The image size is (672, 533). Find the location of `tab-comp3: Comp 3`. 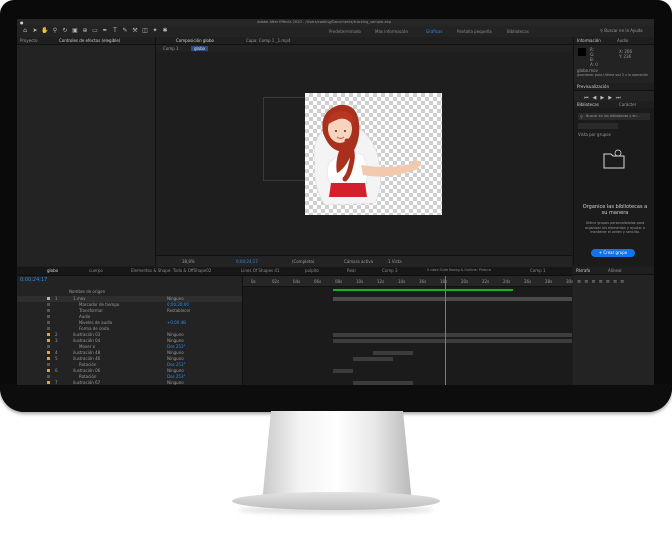

tab-comp3: Comp 3 is located at coordinates (390, 270).